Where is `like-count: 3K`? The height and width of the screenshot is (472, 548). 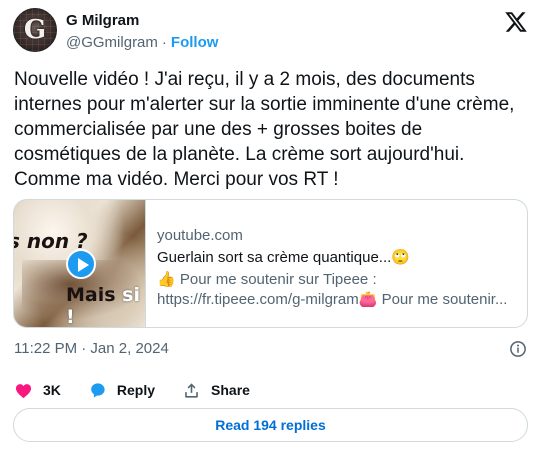
like-count: 3K is located at coordinates (52, 390).